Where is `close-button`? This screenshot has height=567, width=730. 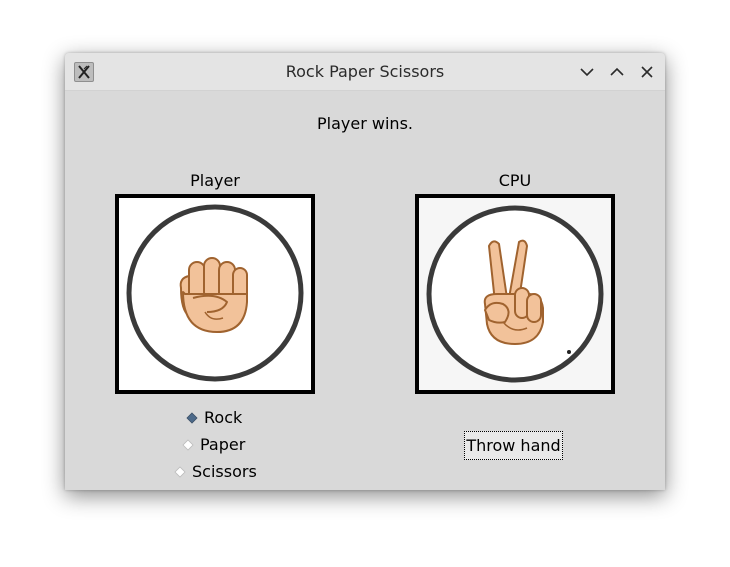 close-button is located at coordinates (647, 72).